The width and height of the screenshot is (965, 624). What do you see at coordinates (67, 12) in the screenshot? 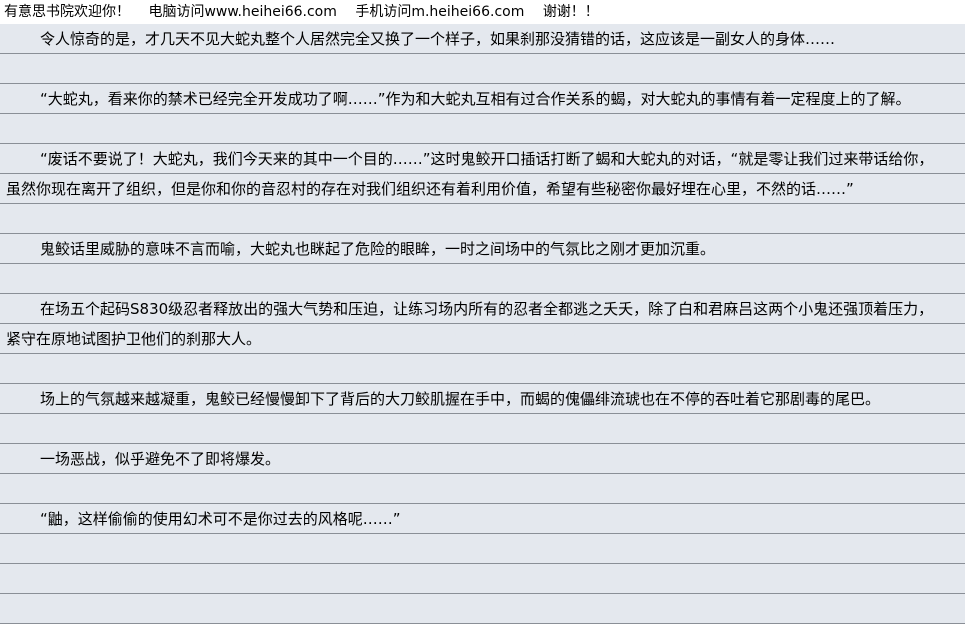
I see `site-welcome-text: 有意思书院欢迎你！` at bounding box center [67, 12].